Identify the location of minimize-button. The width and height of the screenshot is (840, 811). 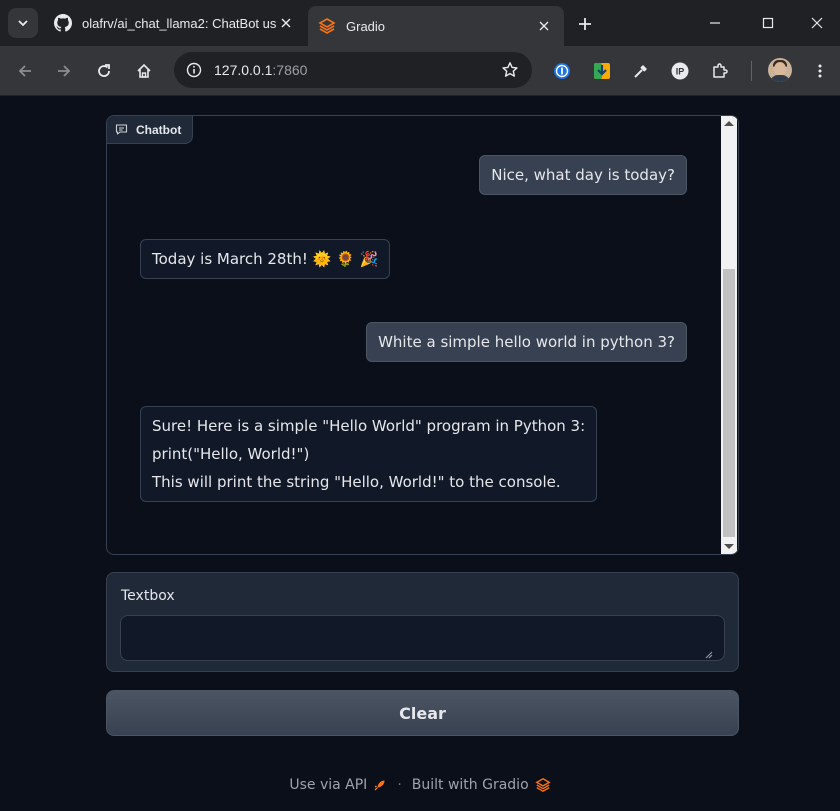
(715, 23).